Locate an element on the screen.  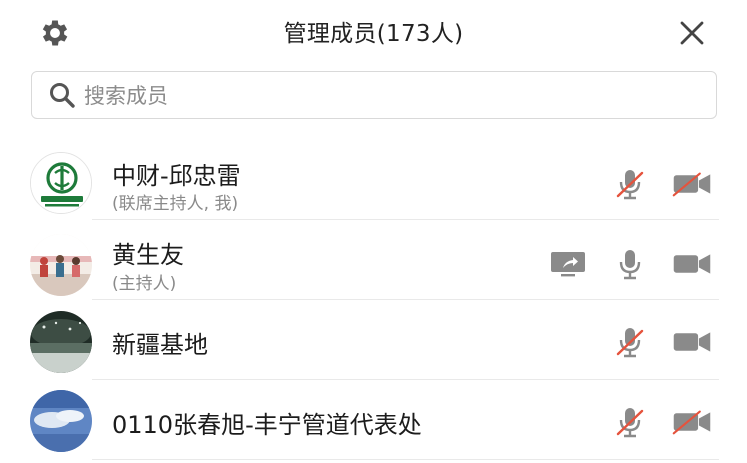
search-input: 搜索成员 is located at coordinates (374, 95).